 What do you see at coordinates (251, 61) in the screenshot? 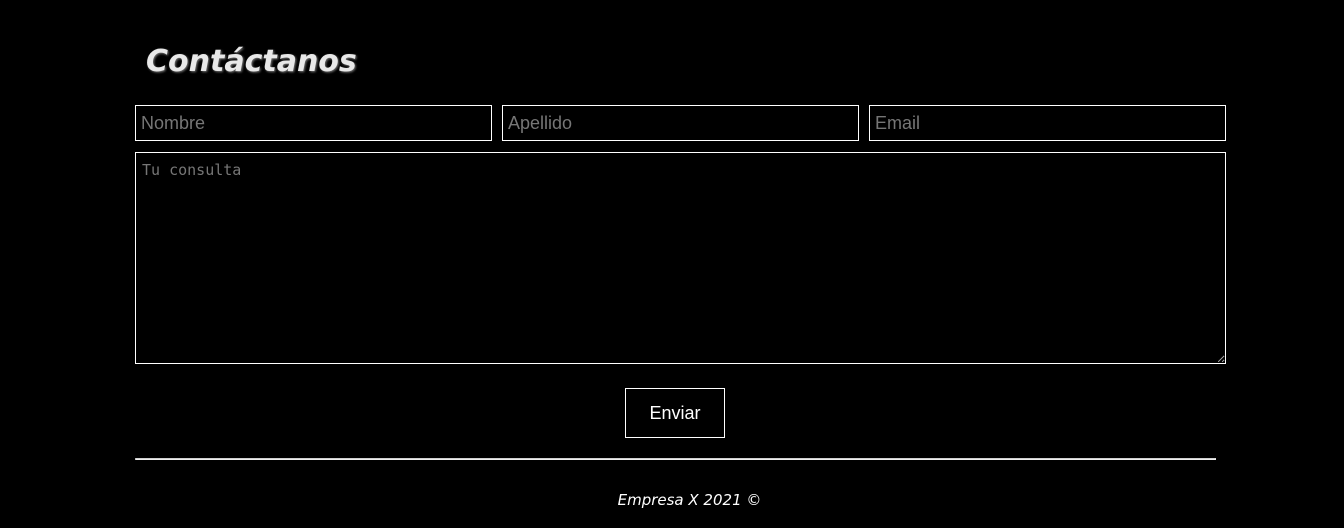
I see `page-title: Contáctanos` at bounding box center [251, 61].